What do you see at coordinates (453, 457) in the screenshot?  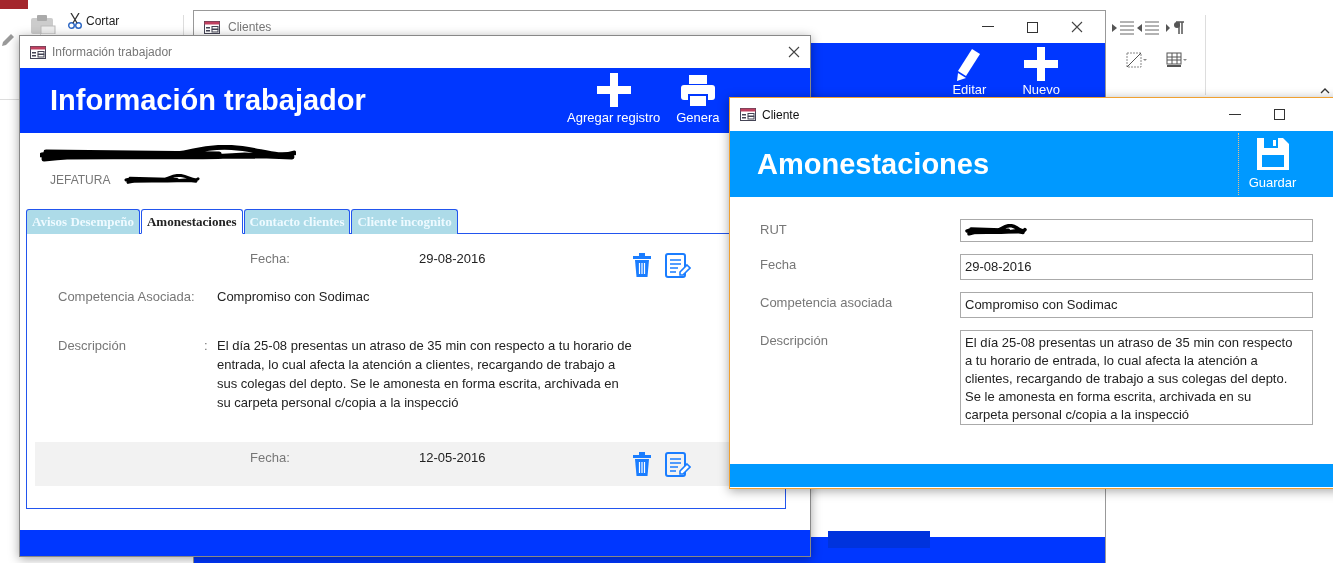 I see `field-value: 12-05-2016` at bounding box center [453, 457].